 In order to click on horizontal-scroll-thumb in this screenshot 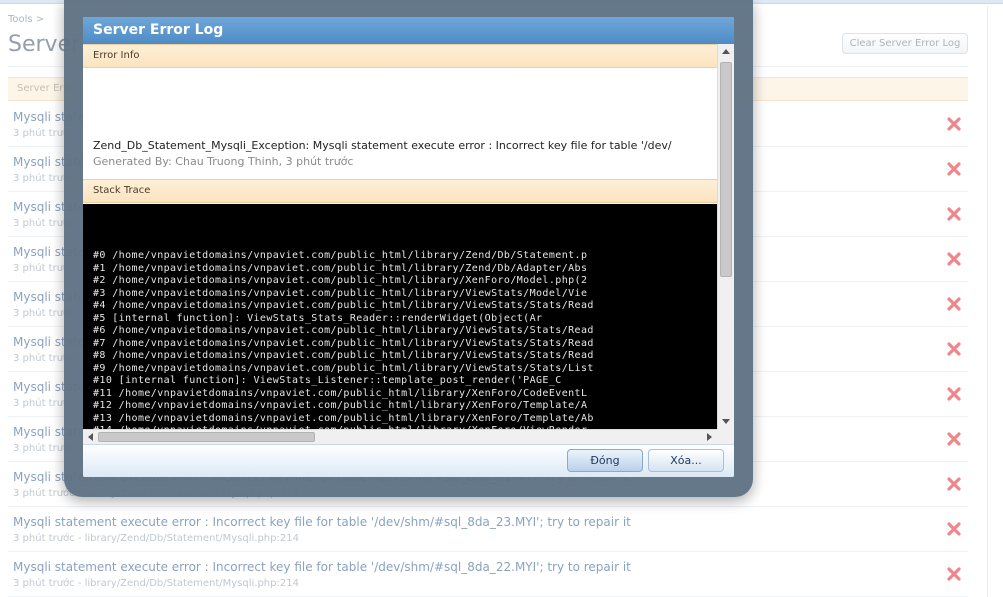, I will do `click(206, 437)`.